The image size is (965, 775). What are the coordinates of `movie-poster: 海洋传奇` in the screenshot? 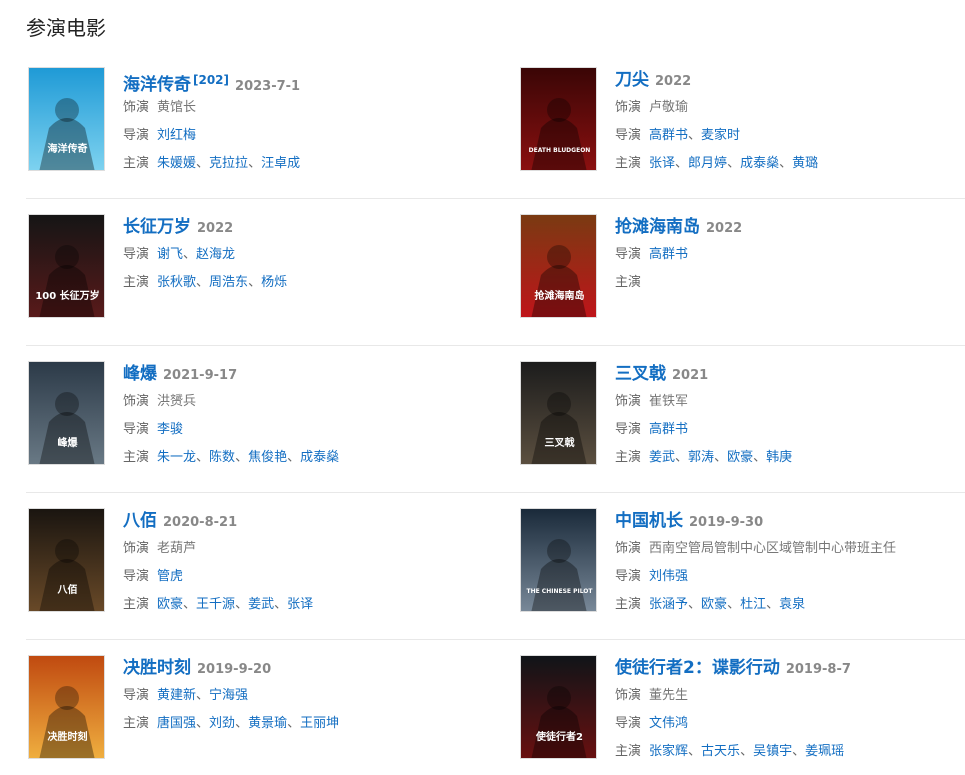 It's located at (66, 119).